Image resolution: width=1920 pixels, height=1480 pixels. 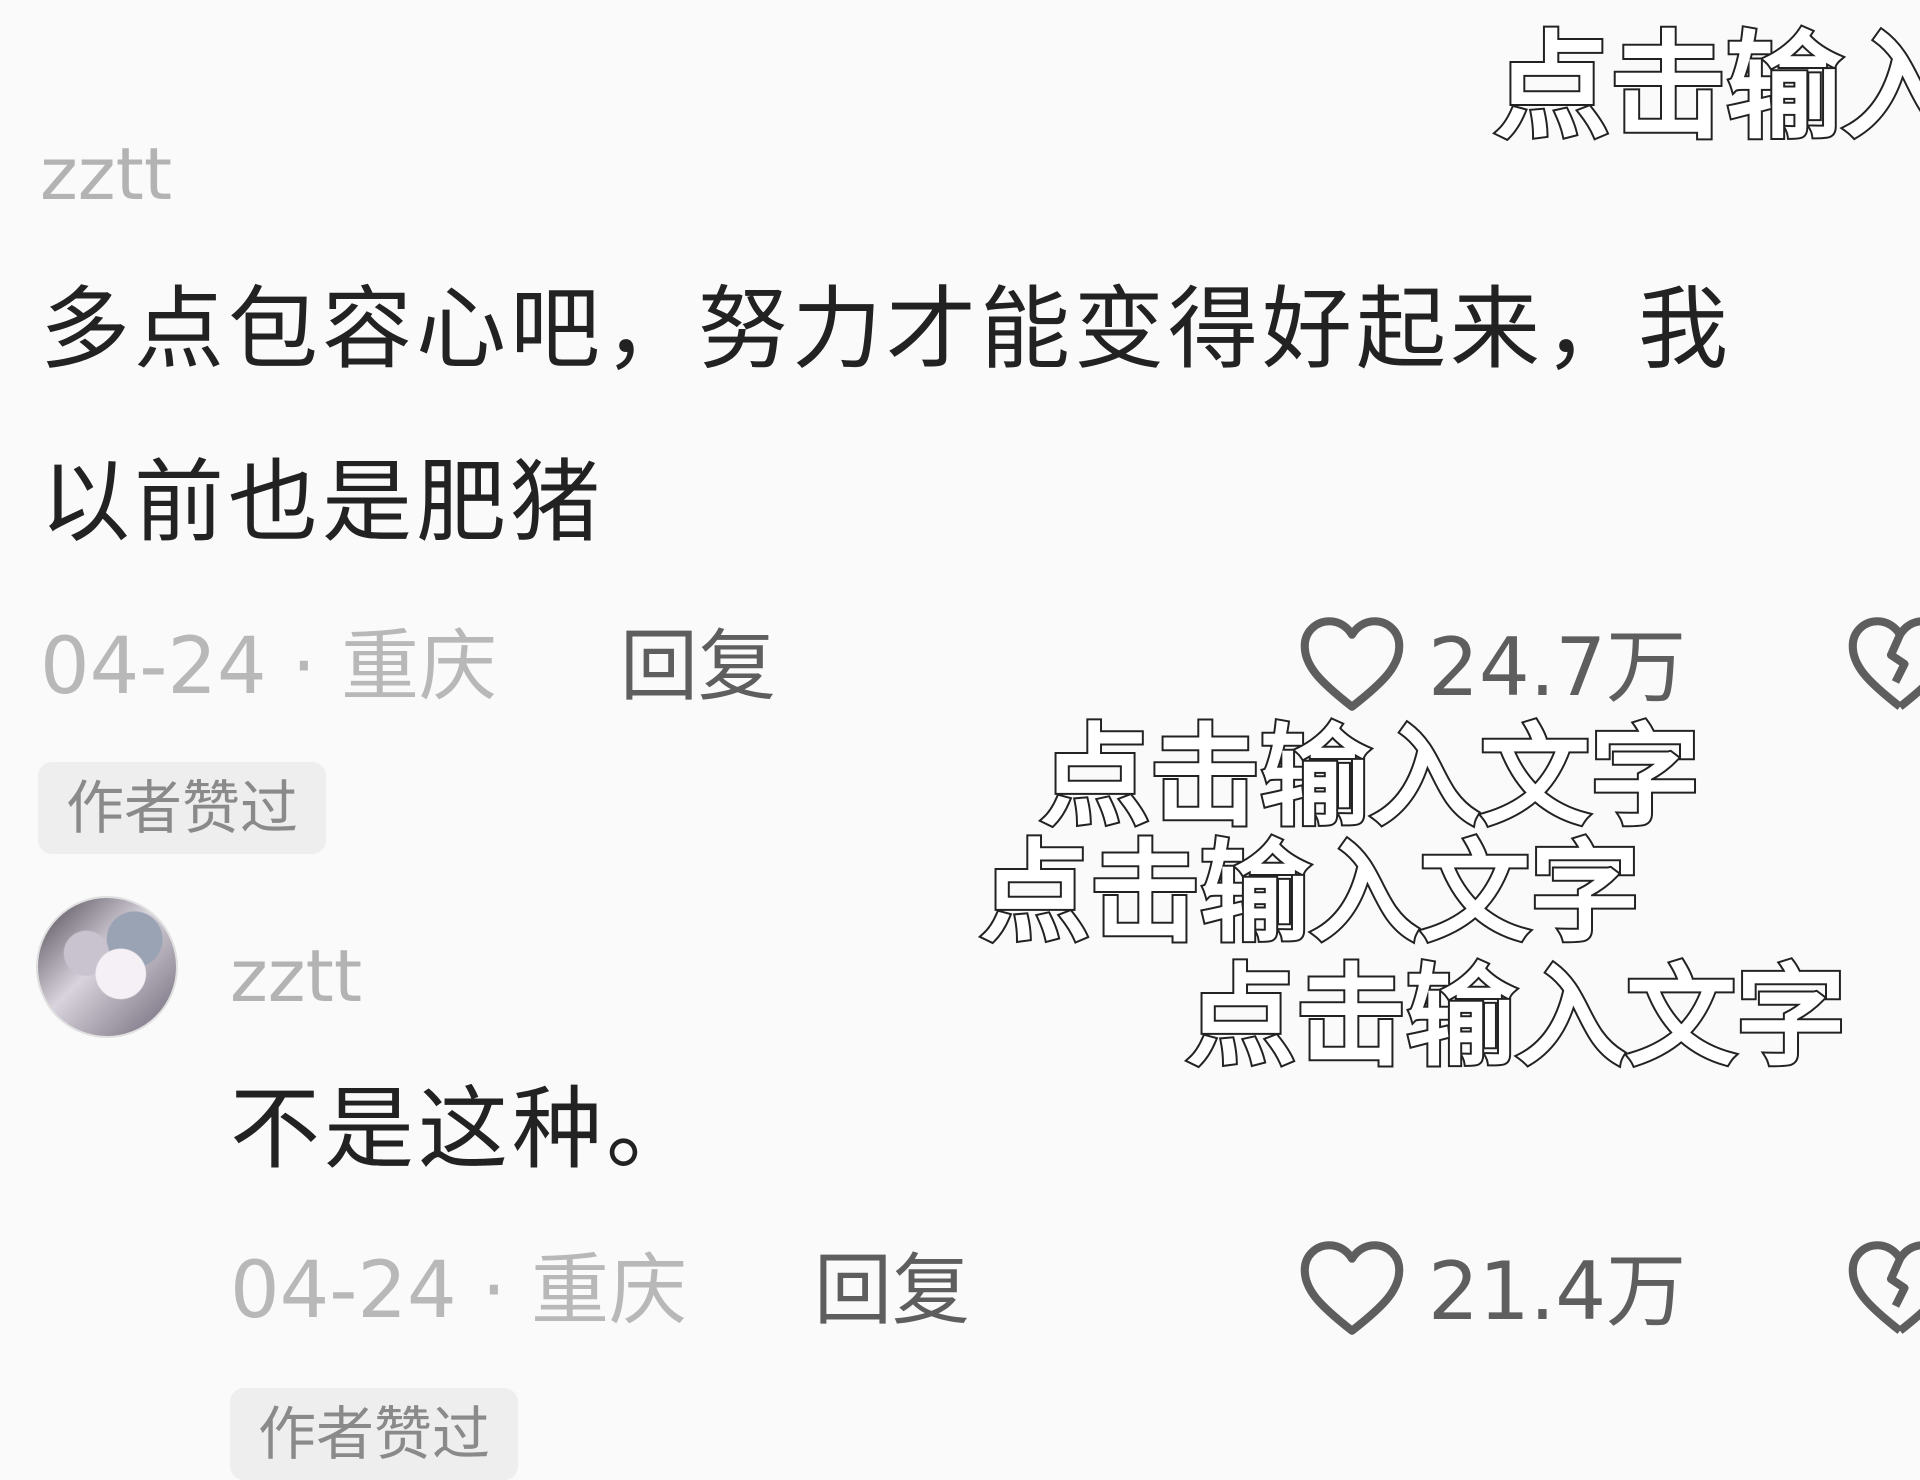 What do you see at coordinates (1310, 893) in the screenshot?
I see `overlay-text-2: 点击输入文字` at bounding box center [1310, 893].